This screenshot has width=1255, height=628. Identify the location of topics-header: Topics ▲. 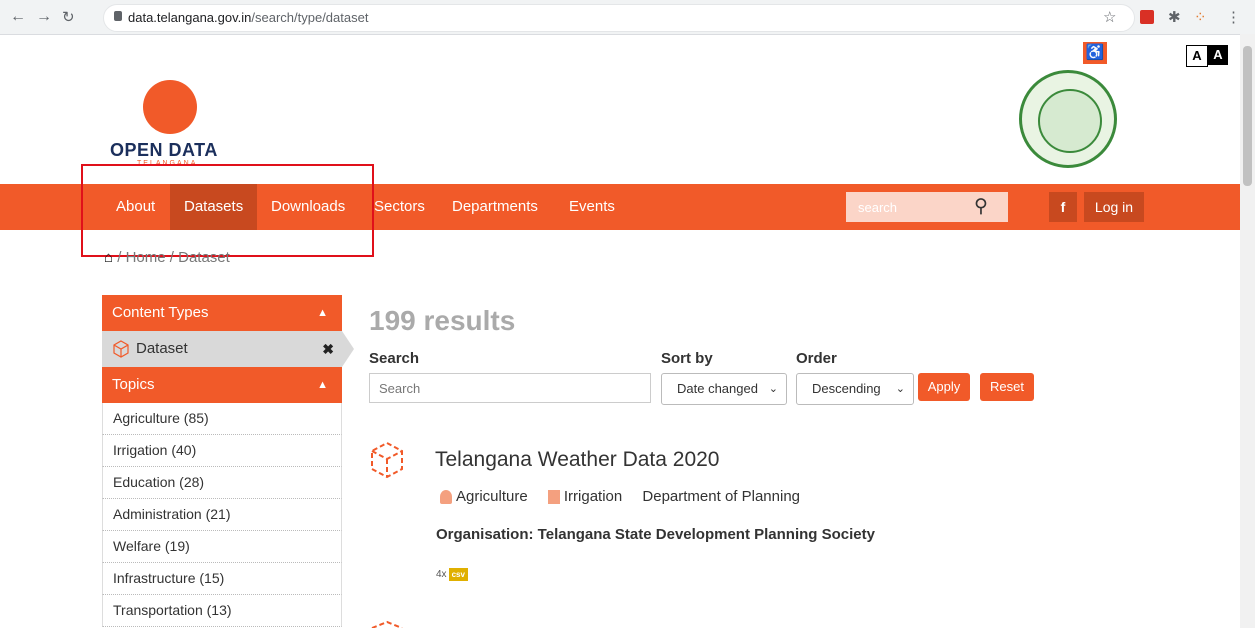
(222, 385).